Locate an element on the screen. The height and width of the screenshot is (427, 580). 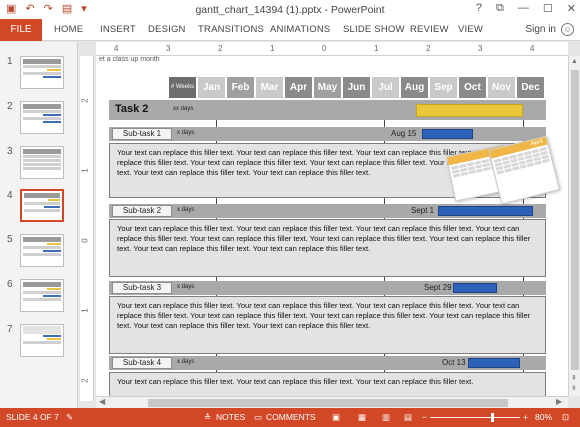
zoom-level: 80% is located at coordinates (543, 417).